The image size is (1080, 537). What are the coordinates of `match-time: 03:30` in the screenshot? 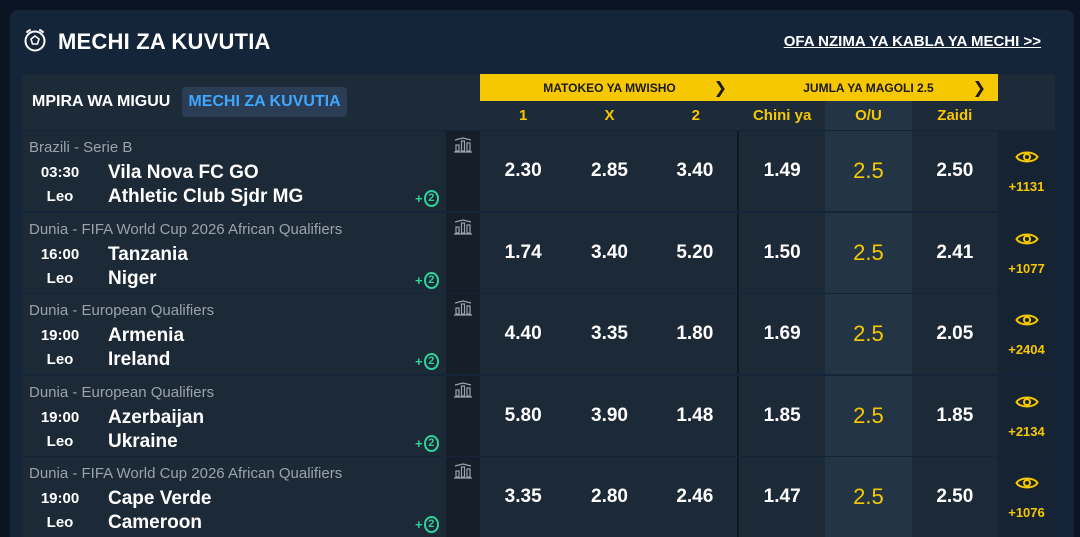 It's located at (60, 172).